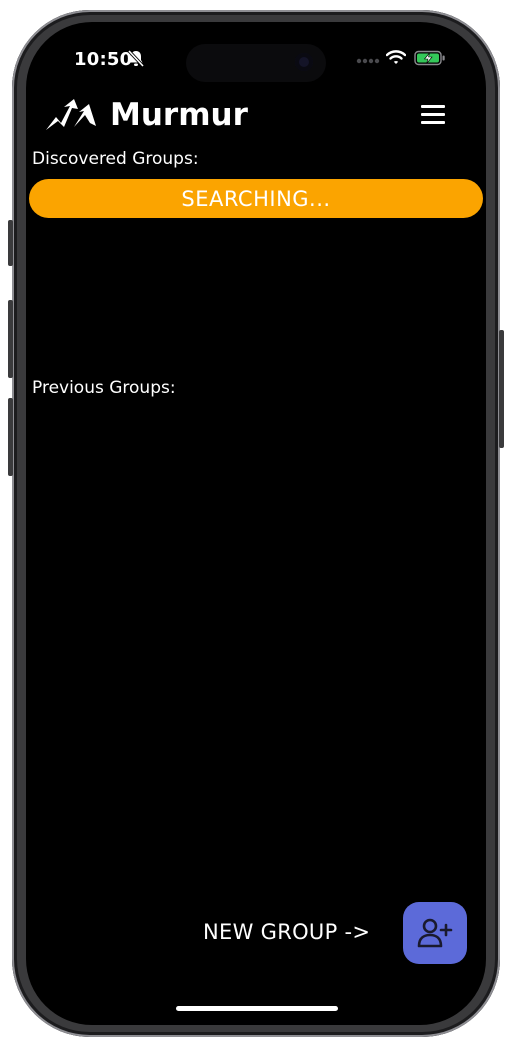 Image resolution: width=512 pixels, height=1047 pixels. What do you see at coordinates (368, 61) in the screenshot?
I see `cellular-signal-icon` at bounding box center [368, 61].